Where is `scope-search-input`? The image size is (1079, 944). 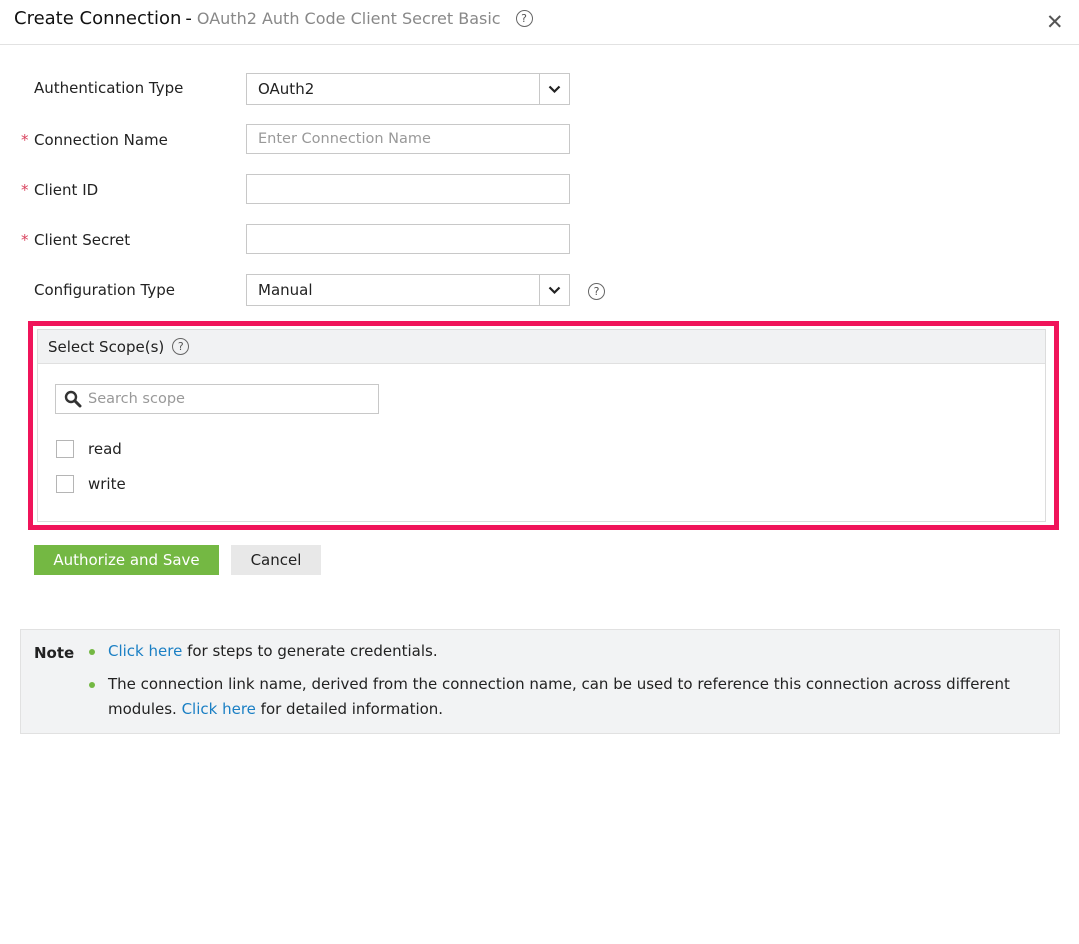
scope-search-input is located at coordinates (230, 399).